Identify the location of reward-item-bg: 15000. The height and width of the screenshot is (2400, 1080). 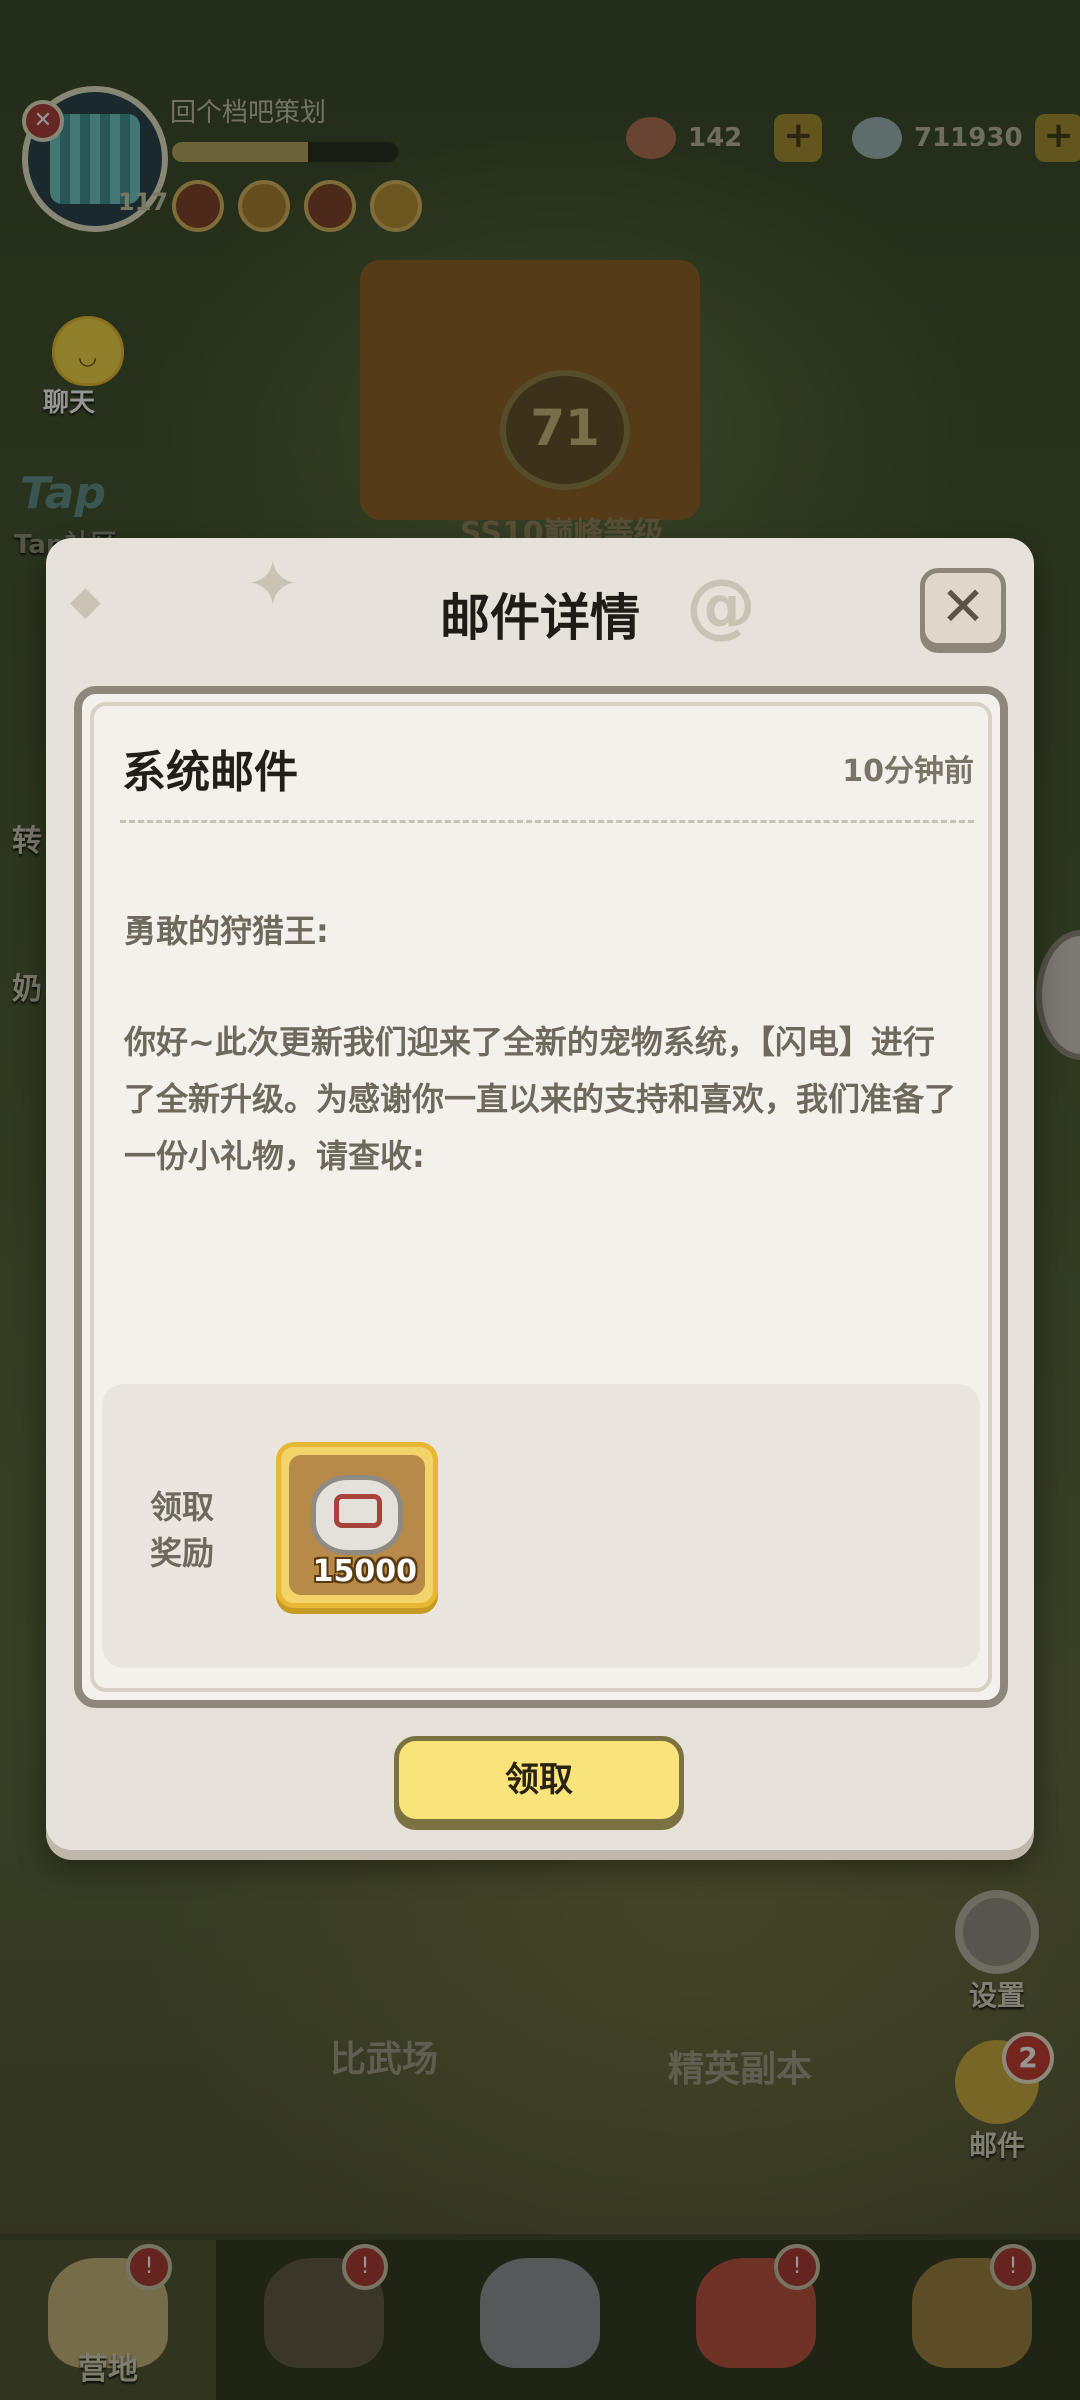
(357, 1525).